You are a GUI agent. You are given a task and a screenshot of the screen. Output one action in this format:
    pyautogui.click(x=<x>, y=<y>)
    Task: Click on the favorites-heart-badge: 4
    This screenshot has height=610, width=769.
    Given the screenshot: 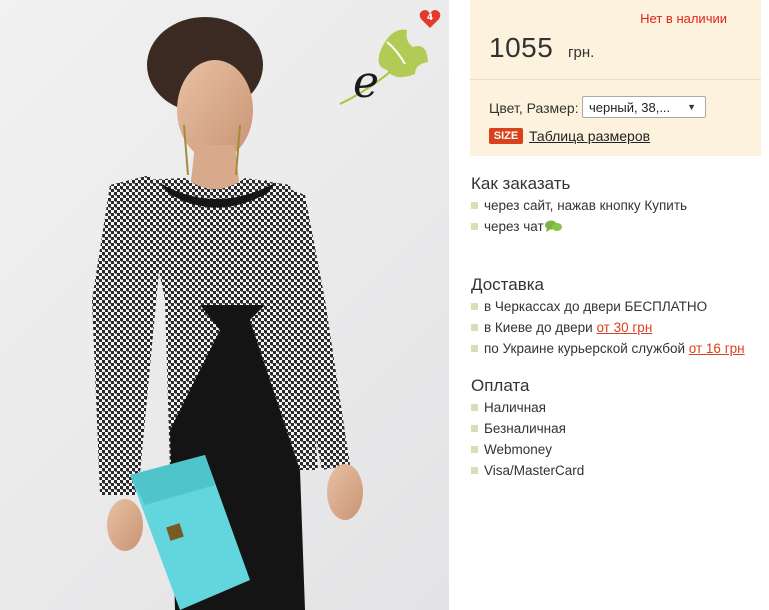 What is the action you would take?
    pyautogui.click(x=430, y=19)
    